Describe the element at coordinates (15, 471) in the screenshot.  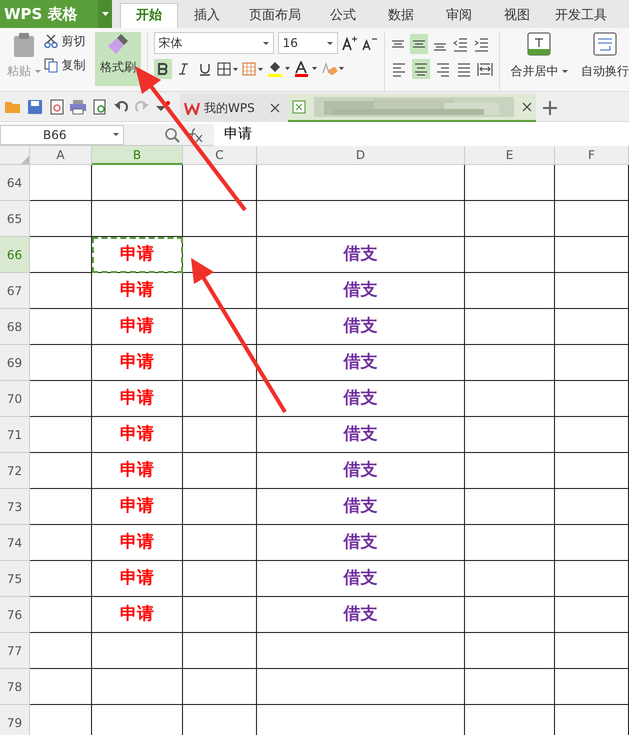
I see `row-header: 72` at that location.